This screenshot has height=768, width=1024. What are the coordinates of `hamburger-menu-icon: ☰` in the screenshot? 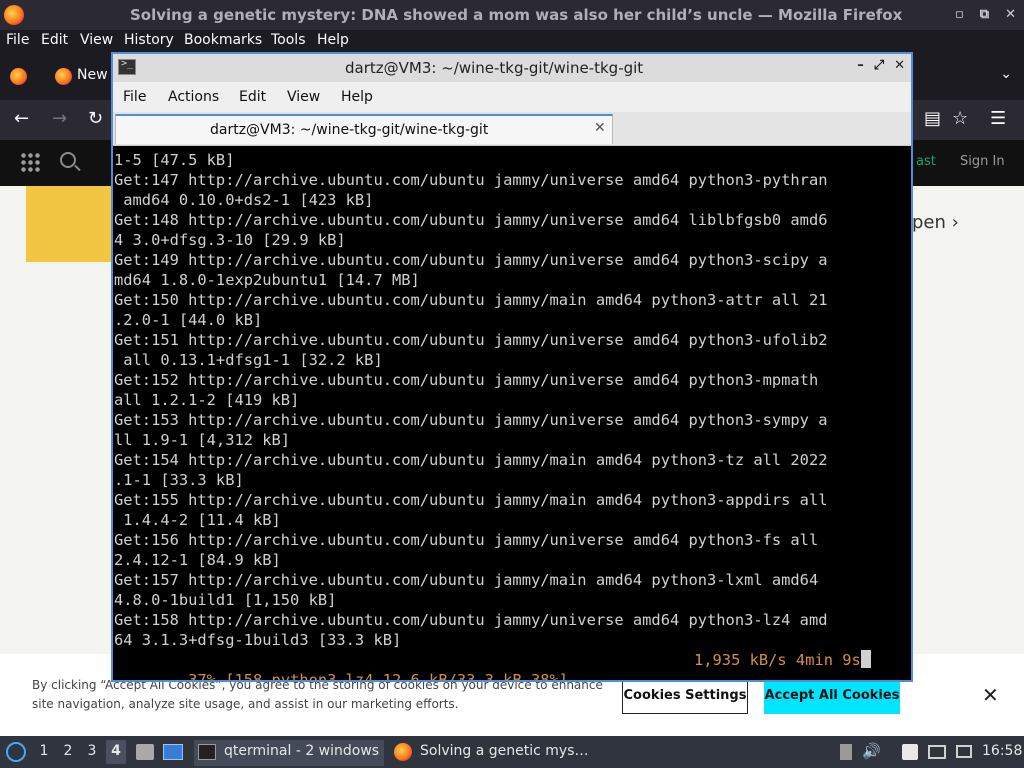 It's located at (998, 118).